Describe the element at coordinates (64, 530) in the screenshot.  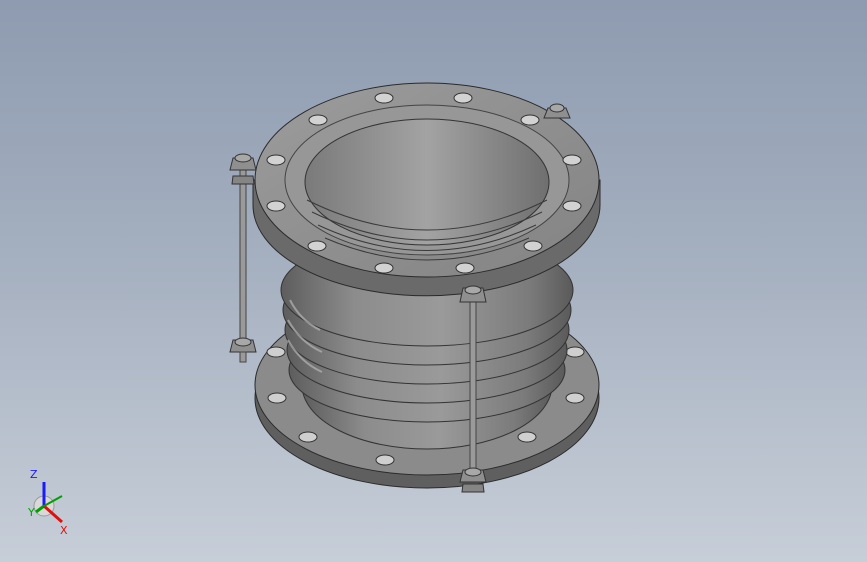
I see `x-axis-label: X` at that location.